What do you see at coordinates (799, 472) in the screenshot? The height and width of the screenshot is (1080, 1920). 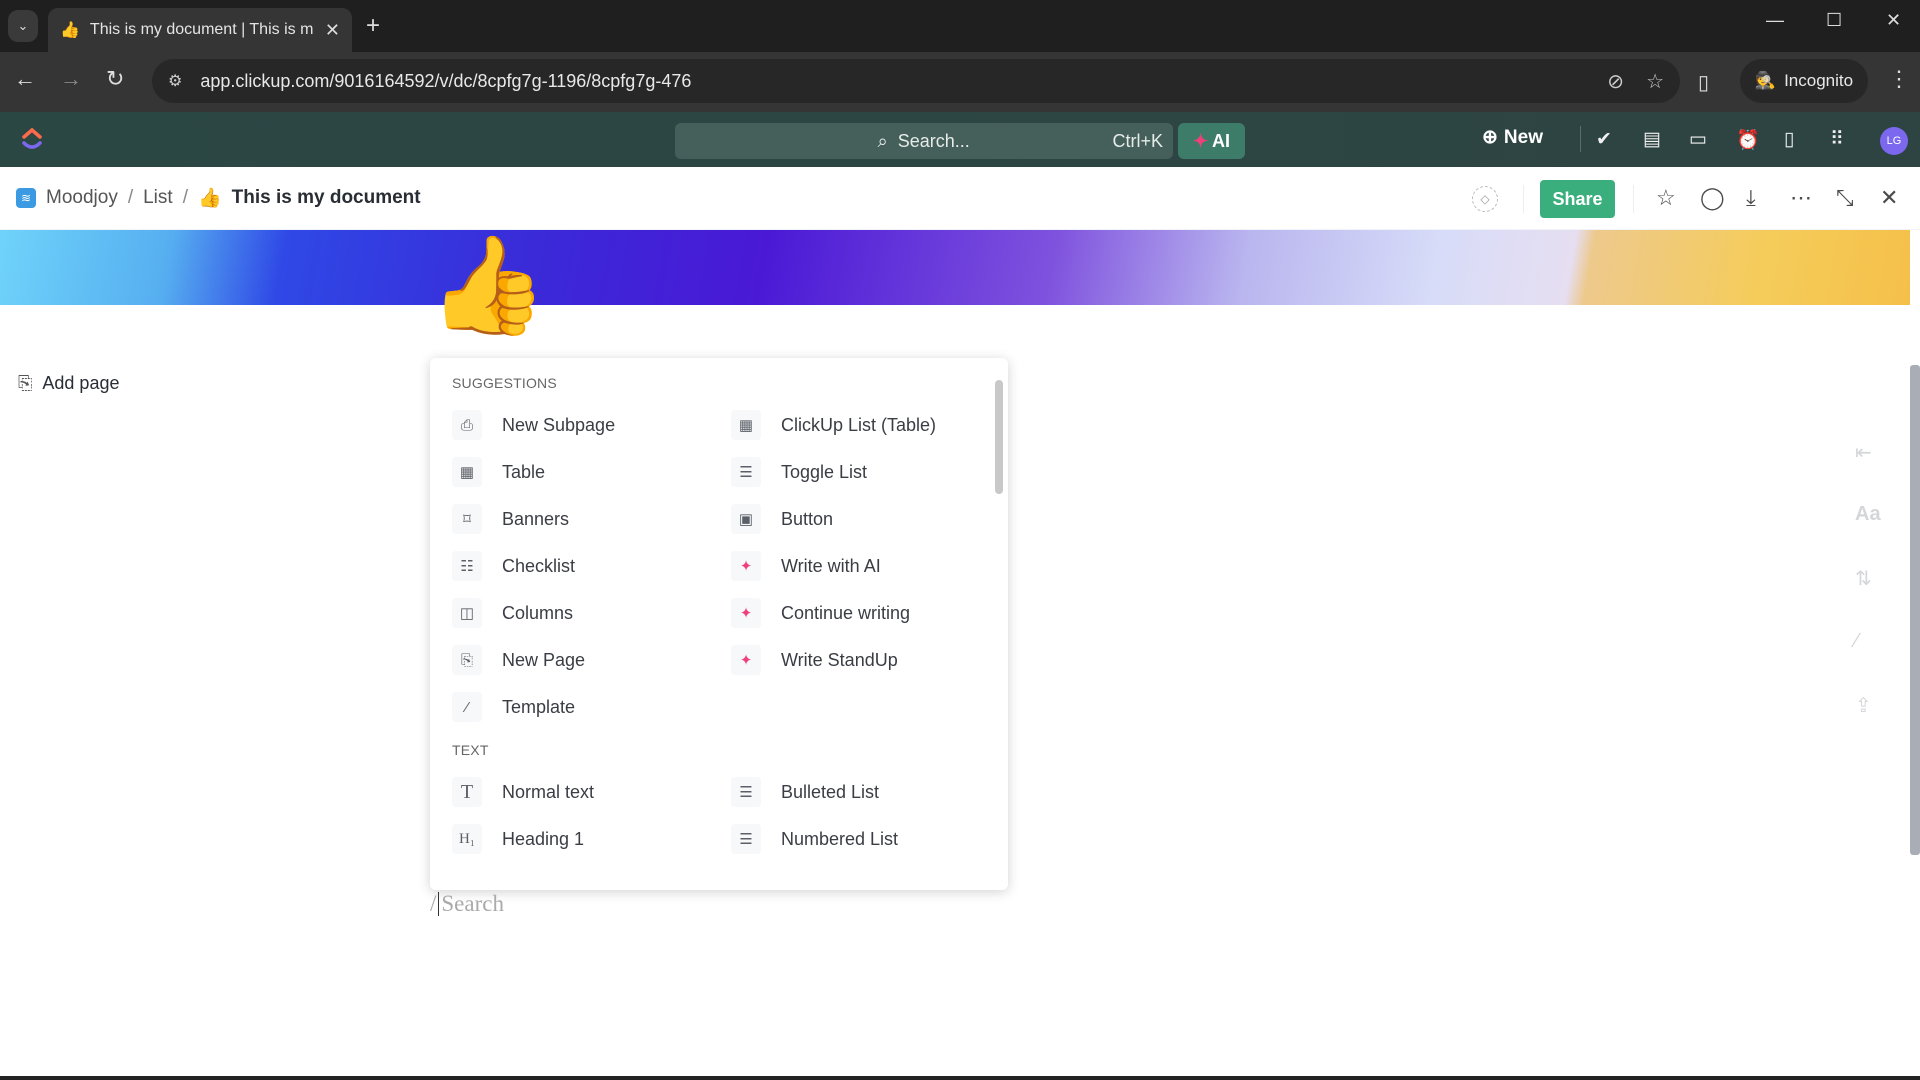 I see `menu-item-toggle-list: ☰ Toggle List` at bounding box center [799, 472].